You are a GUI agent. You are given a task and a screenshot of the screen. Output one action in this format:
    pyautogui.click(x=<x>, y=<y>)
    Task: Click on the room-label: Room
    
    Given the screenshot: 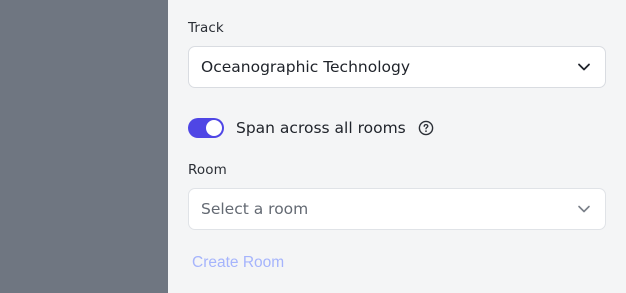 What is the action you would take?
    pyautogui.click(x=207, y=170)
    